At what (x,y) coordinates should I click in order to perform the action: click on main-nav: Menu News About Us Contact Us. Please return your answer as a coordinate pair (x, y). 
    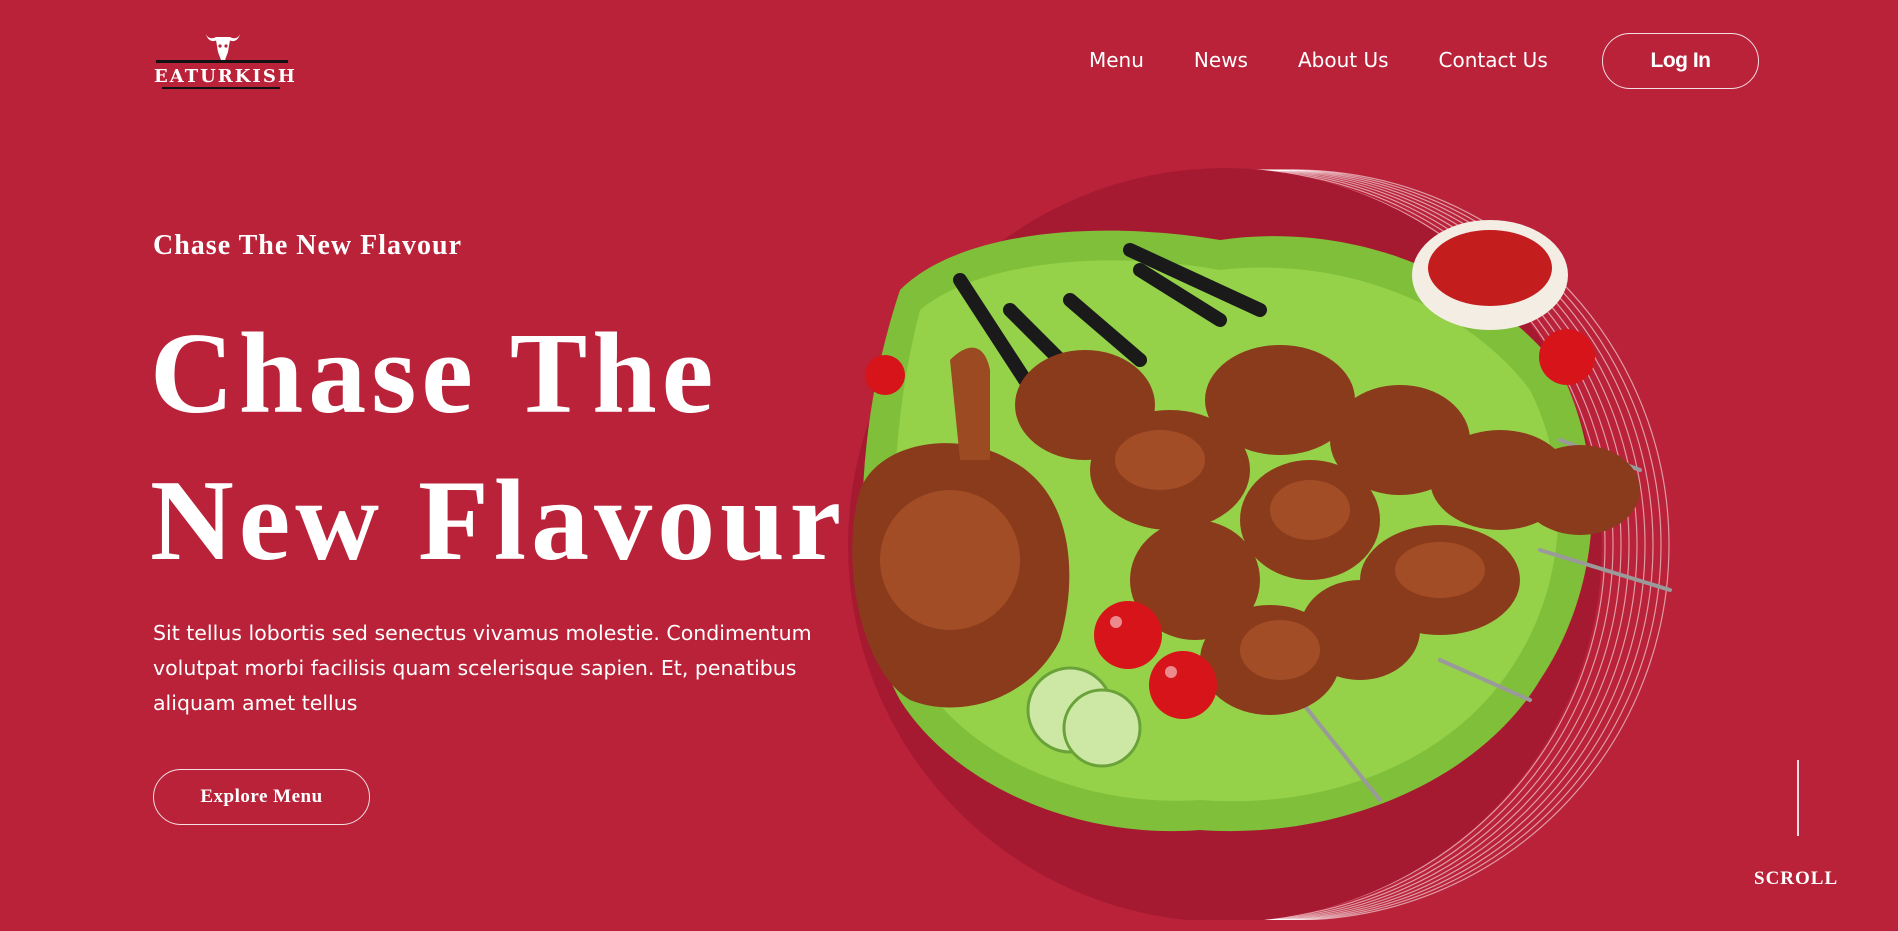
    Looking at the image, I should click on (1318, 60).